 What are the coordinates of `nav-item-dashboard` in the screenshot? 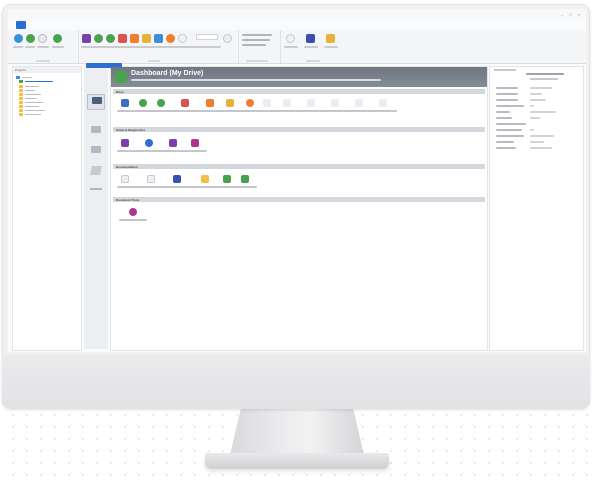 It's located at (96, 102).